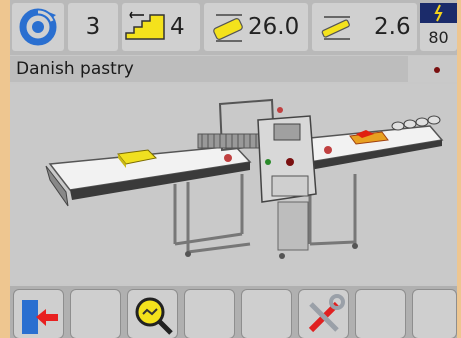 Image resolution: width=461 pixels, height=338 pixels. Describe the element at coordinates (40, 317) in the screenshot. I see `exit-door-icon` at that location.